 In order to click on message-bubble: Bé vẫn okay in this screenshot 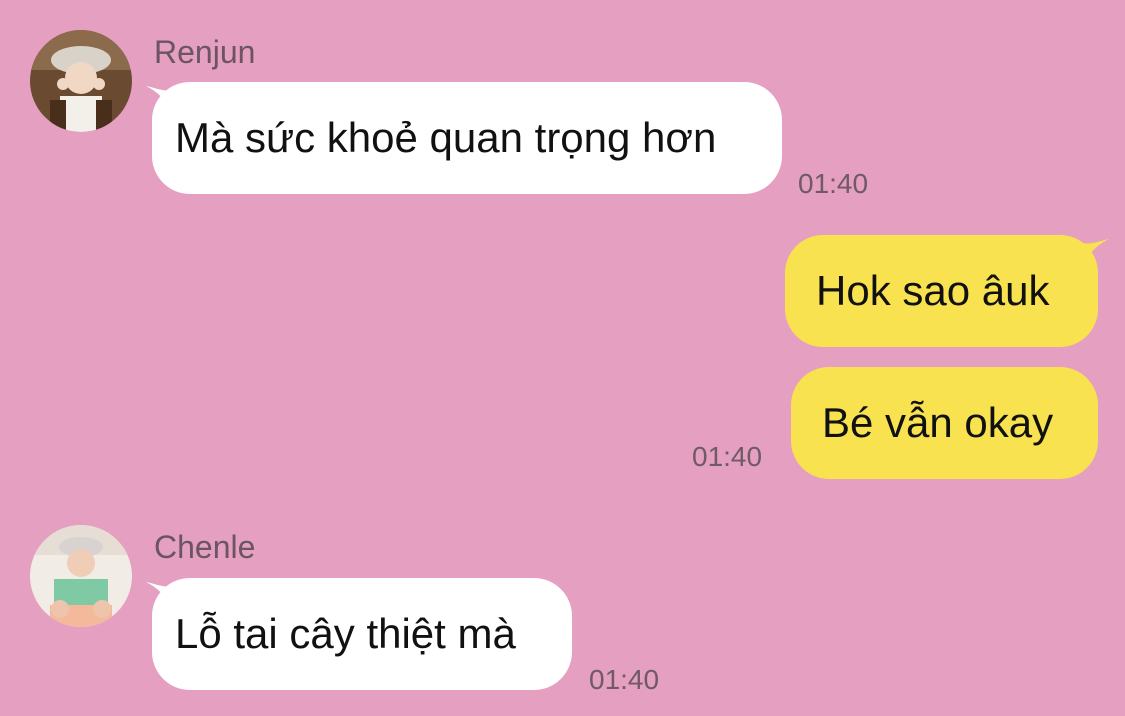, I will do `click(944, 423)`.